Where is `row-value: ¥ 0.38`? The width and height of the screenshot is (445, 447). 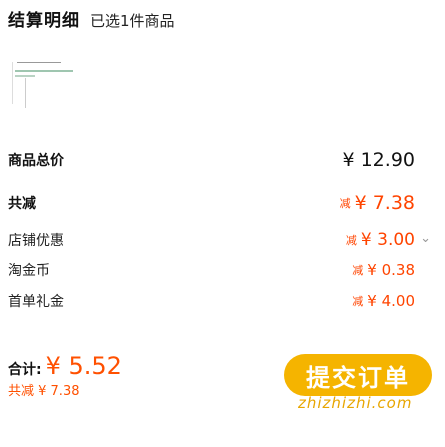 row-value: ¥ 0.38 is located at coordinates (391, 270).